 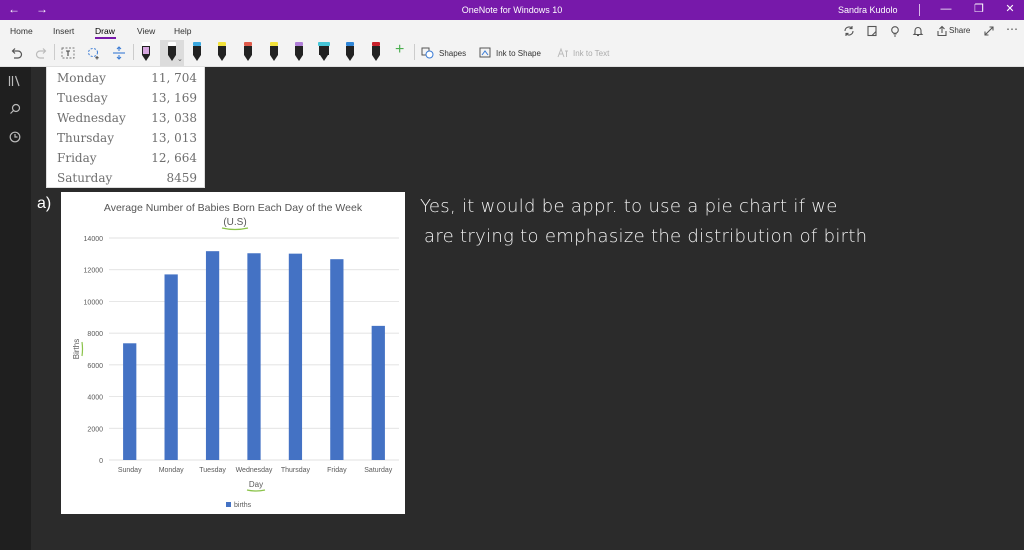 What do you see at coordinates (946, 9) in the screenshot?
I see `minimize-icon: —` at bounding box center [946, 9].